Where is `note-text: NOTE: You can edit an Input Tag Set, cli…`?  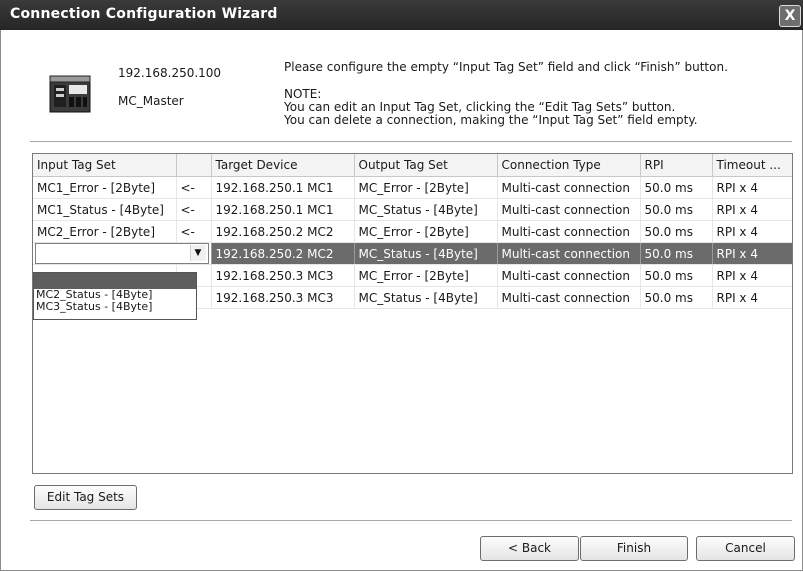 note-text: NOTE: You can edit an Input Tag Set, cli… is located at coordinates (491, 107).